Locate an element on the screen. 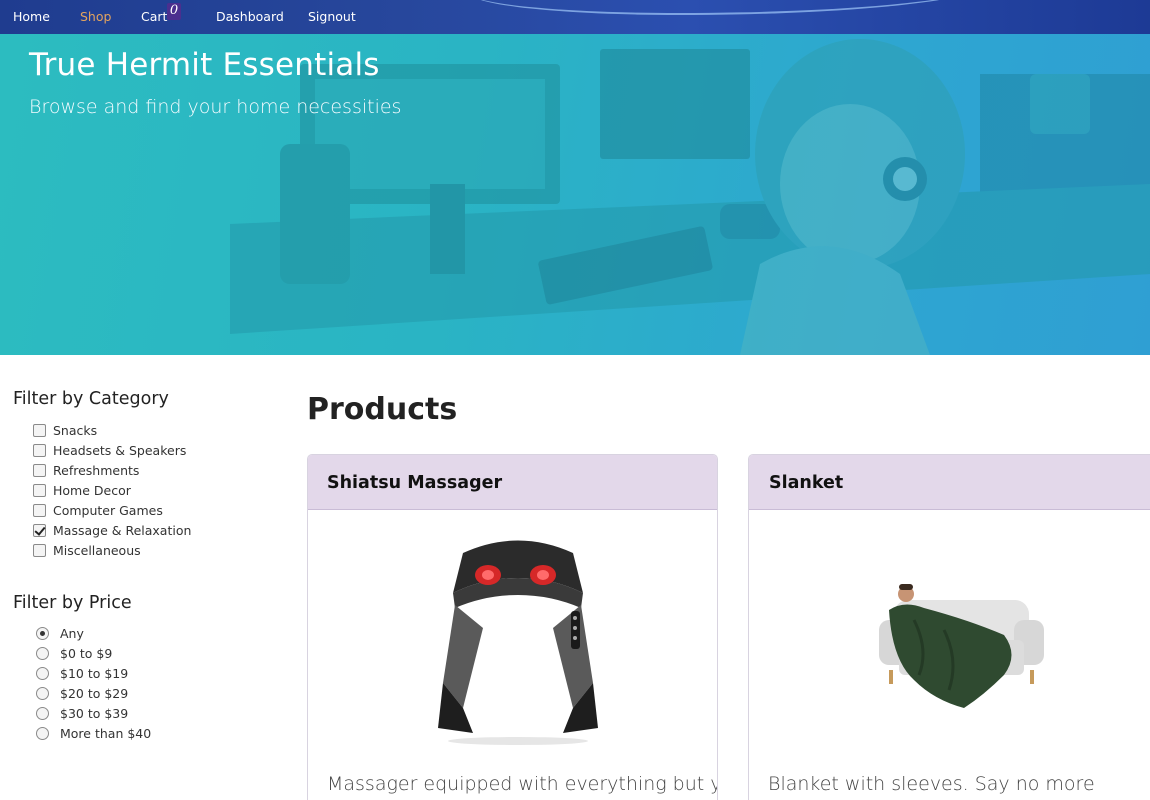  price-radio-checked is located at coordinates (42, 633).